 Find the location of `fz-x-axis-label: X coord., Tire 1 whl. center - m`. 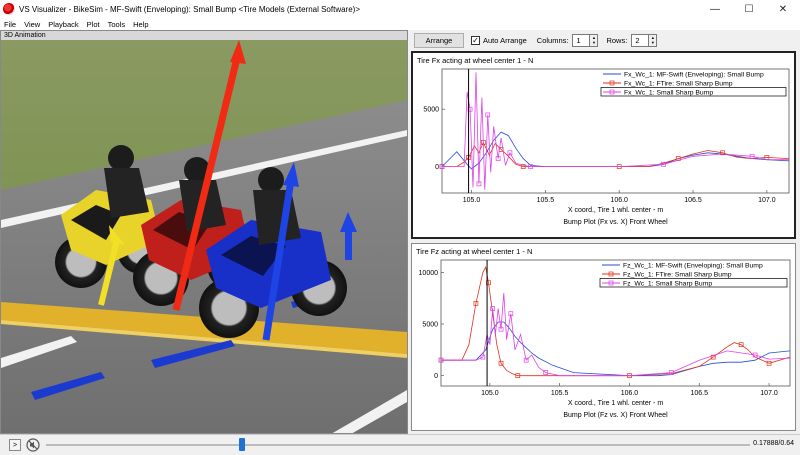

fz-x-axis-label: X coord., Tire 1 whl. center - m is located at coordinates (615, 403).